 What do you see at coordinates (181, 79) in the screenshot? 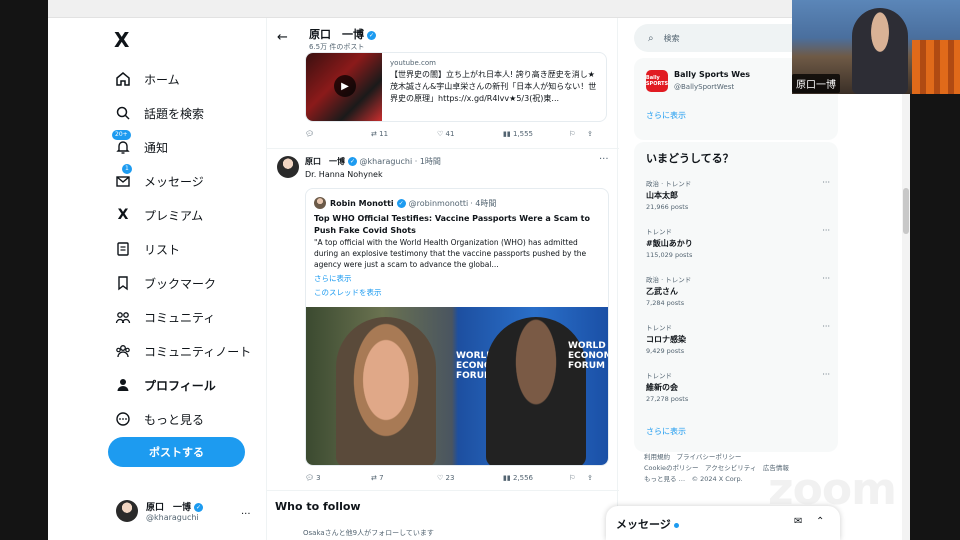
I see `nav-home: ホーム` at bounding box center [181, 79].